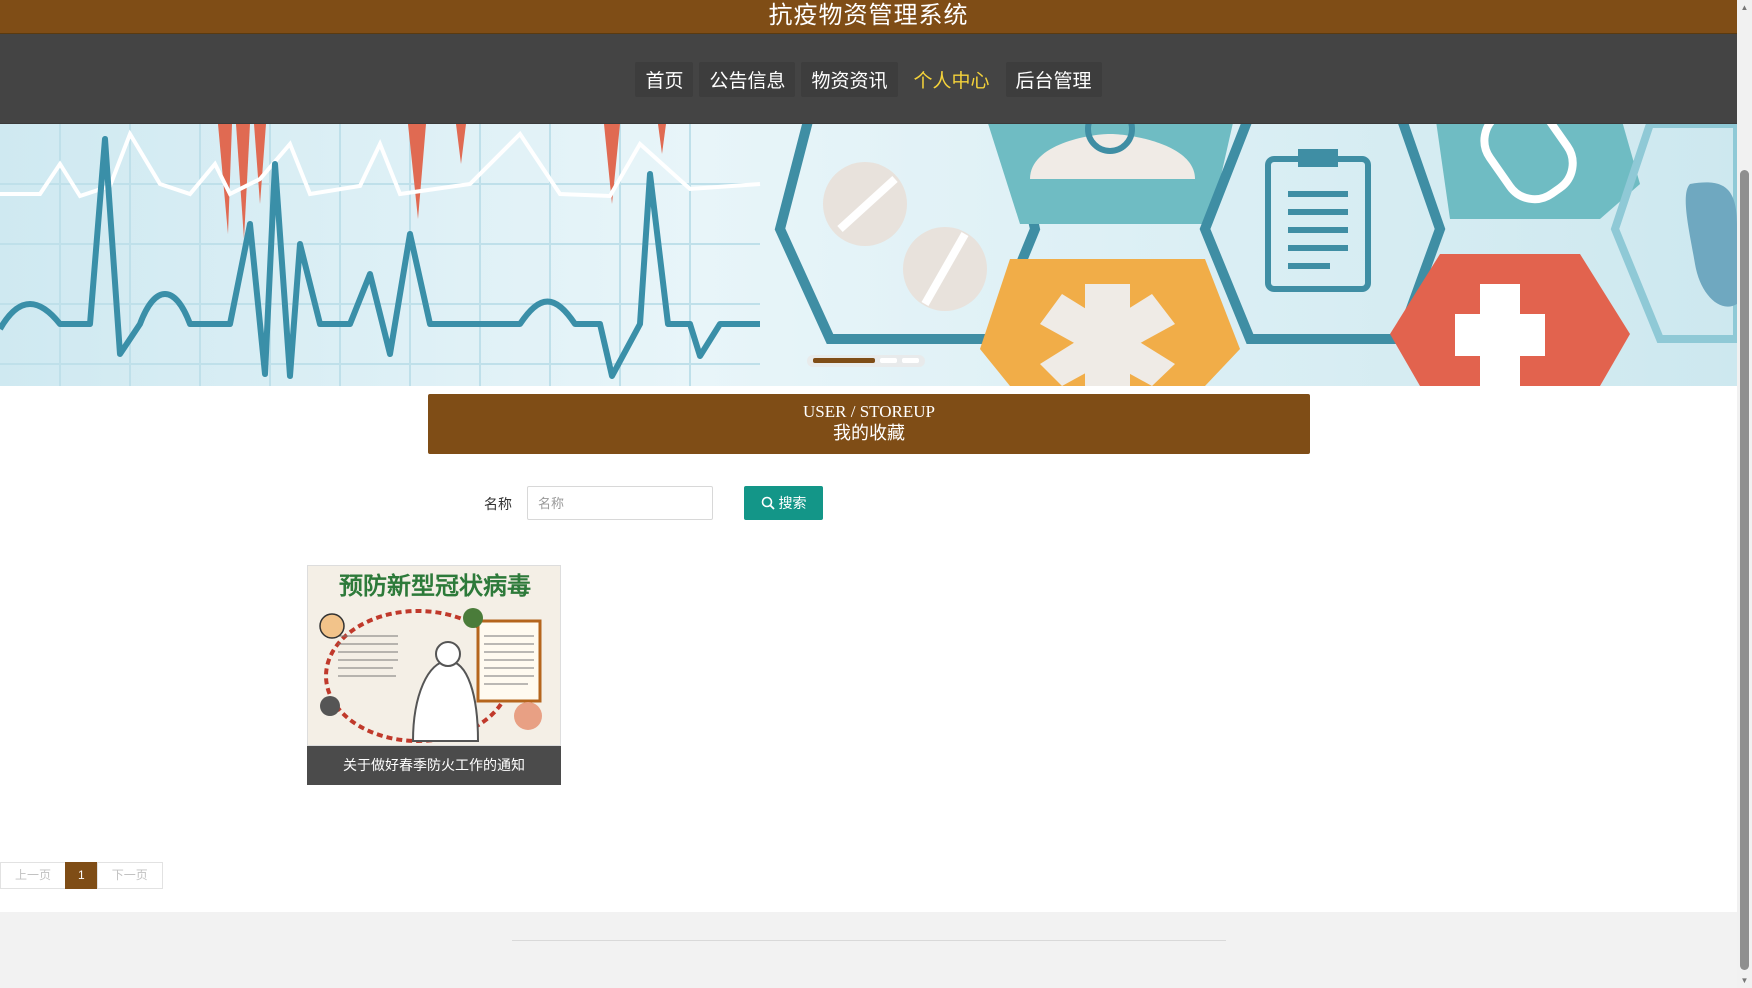 This screenshot has height=988, width=1752. I want to click on nav-item-admin: 后台管理, so click(1053, 79).